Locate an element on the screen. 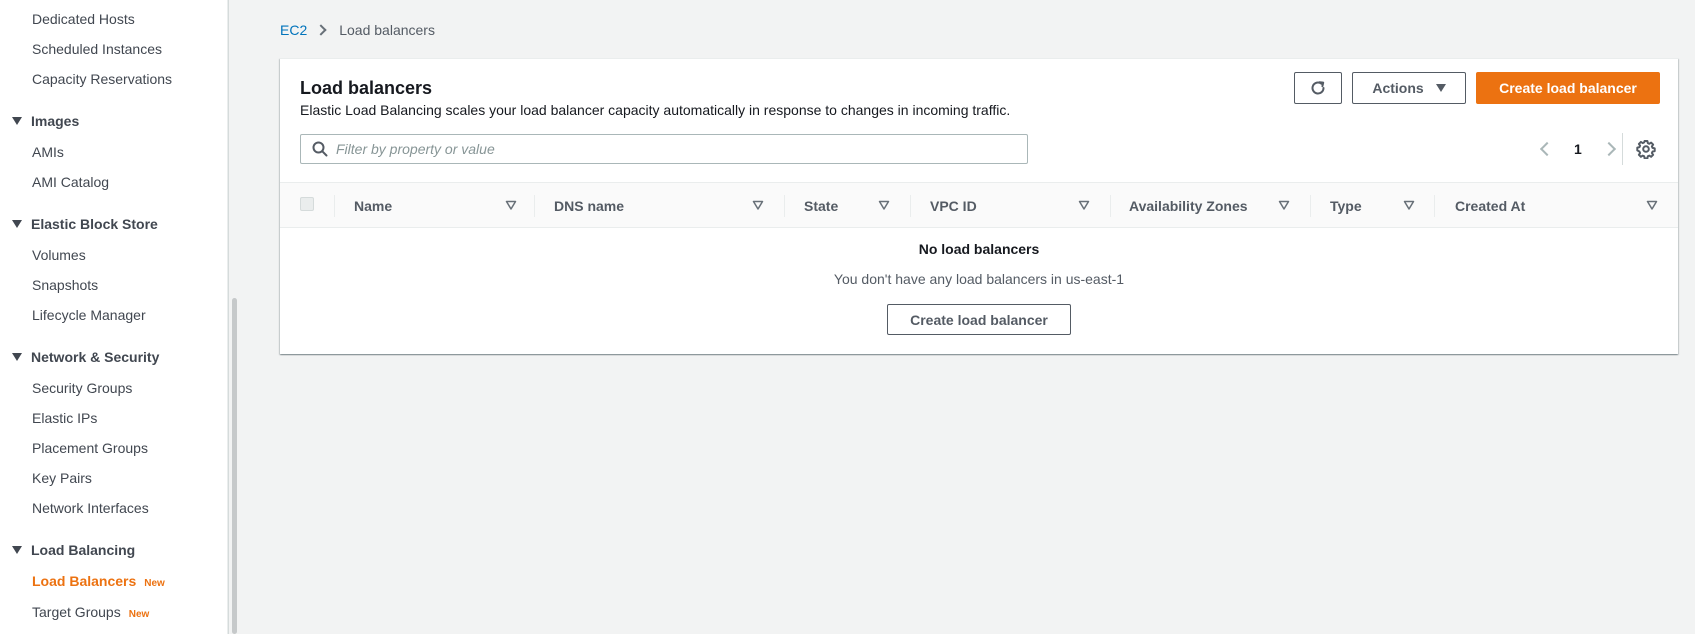  page-number: 1 is located at coordinates (1578, 149).